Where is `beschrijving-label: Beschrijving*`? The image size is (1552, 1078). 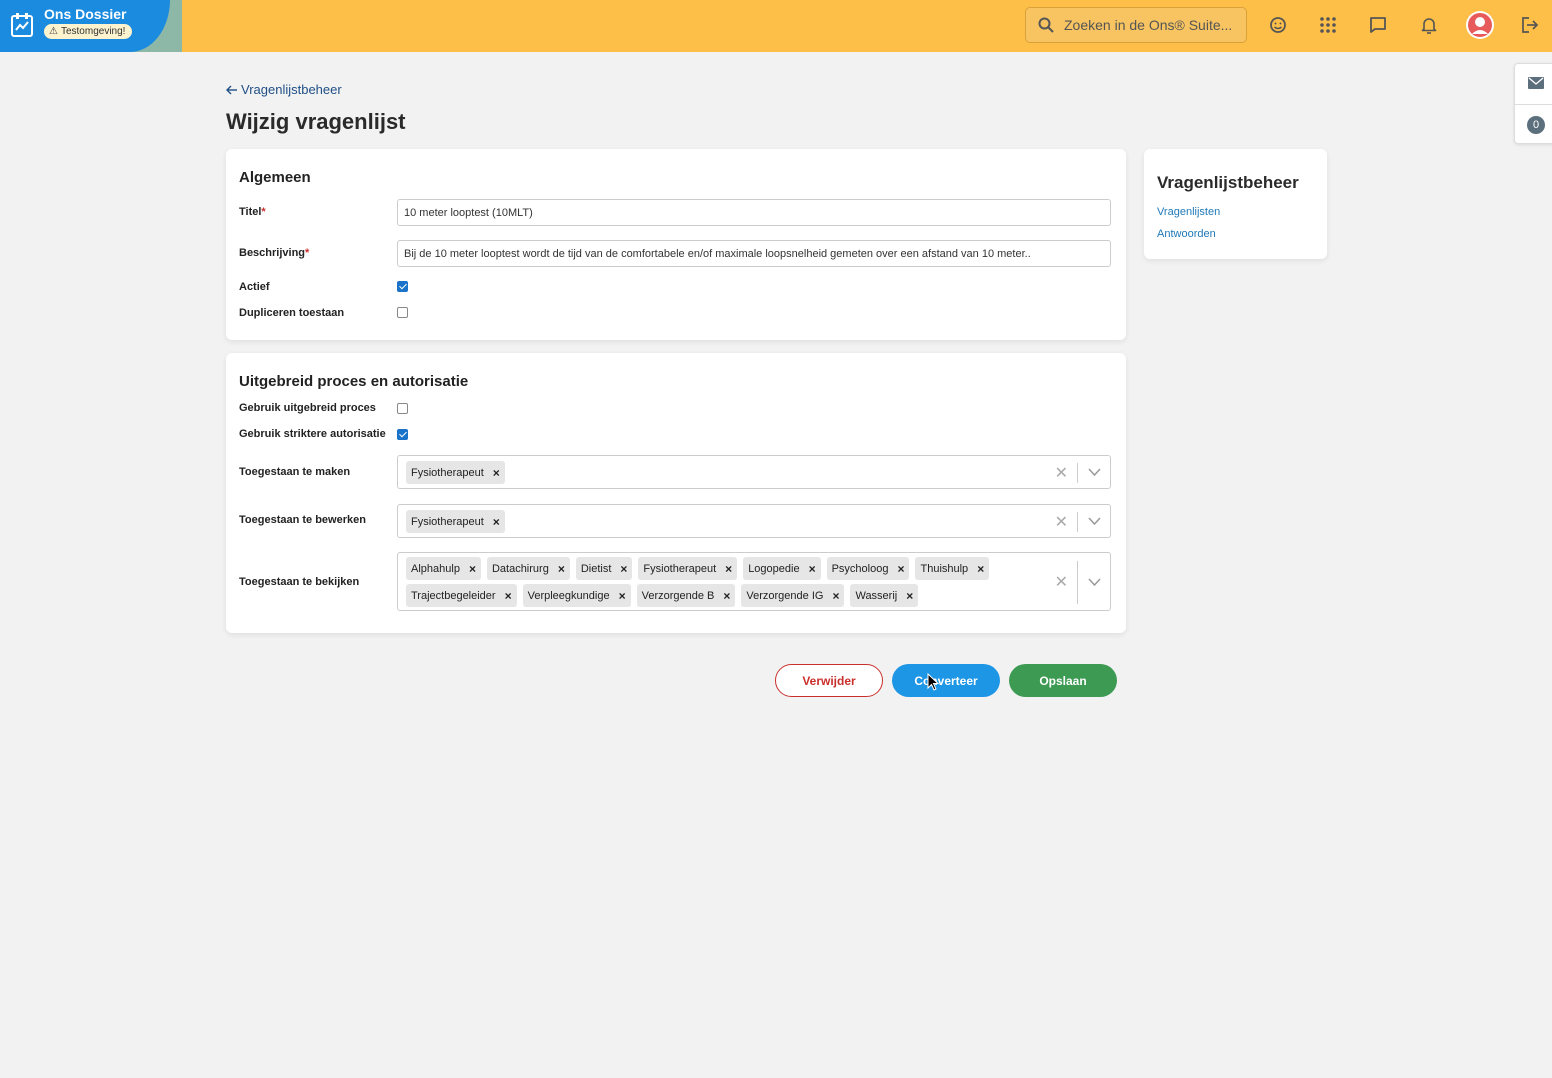 beschrijving-label: Beschrijving* is located at coordinates (274, 253).